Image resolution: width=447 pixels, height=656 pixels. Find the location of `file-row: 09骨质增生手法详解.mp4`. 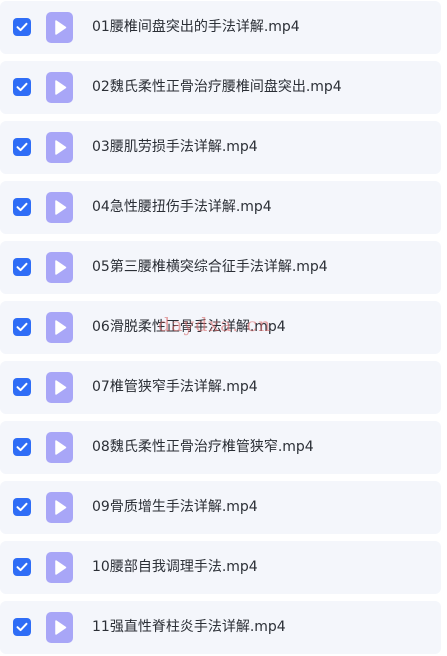

file-row: 09骨质增生手法详解.mp4 is located at coordinates (220, 507).